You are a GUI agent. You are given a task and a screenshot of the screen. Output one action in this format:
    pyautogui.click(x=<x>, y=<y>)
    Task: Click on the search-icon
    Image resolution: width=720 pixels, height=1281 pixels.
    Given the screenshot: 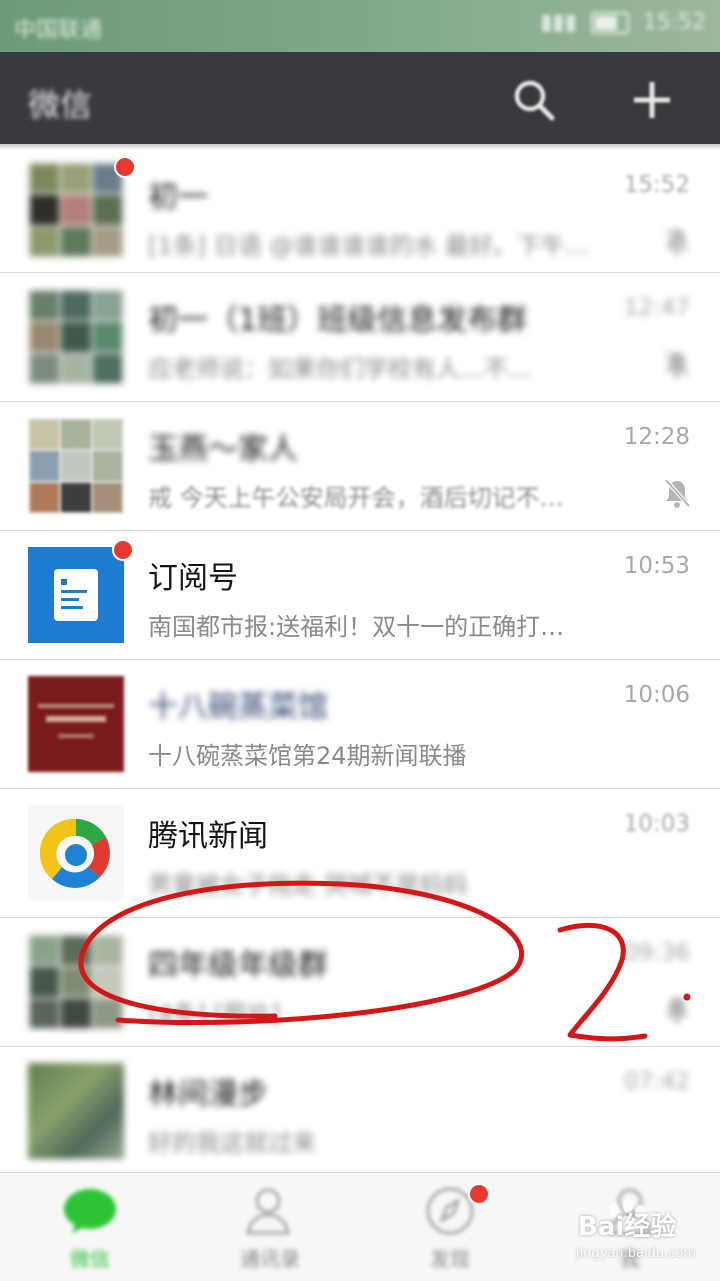 What is the action you would take?
    pyautogui.click(x=534, y=100)
    